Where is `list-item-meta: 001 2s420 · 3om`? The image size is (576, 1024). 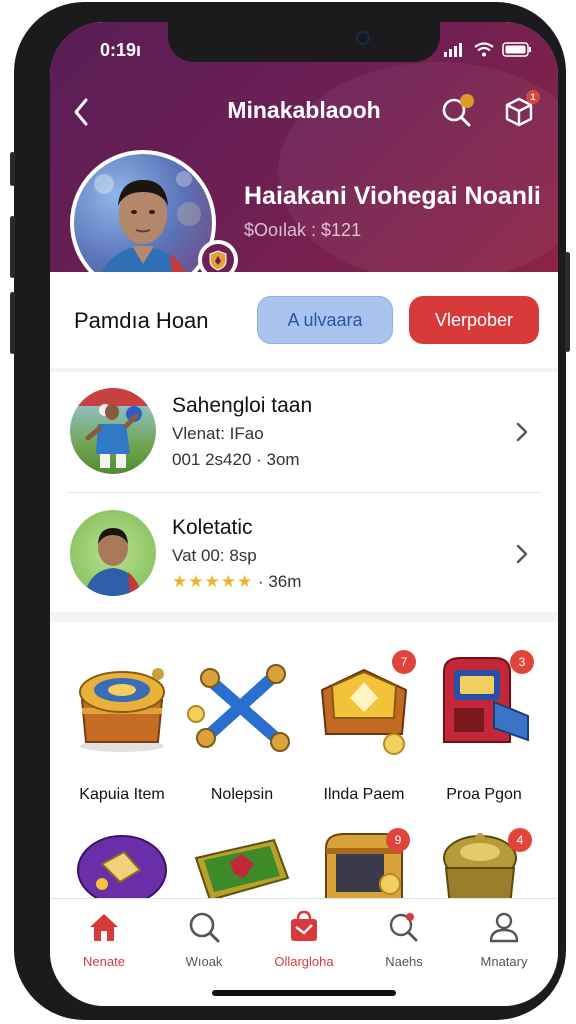 list-item-meta: 001 2s420 · 3om is located at coordinates (236, 459).